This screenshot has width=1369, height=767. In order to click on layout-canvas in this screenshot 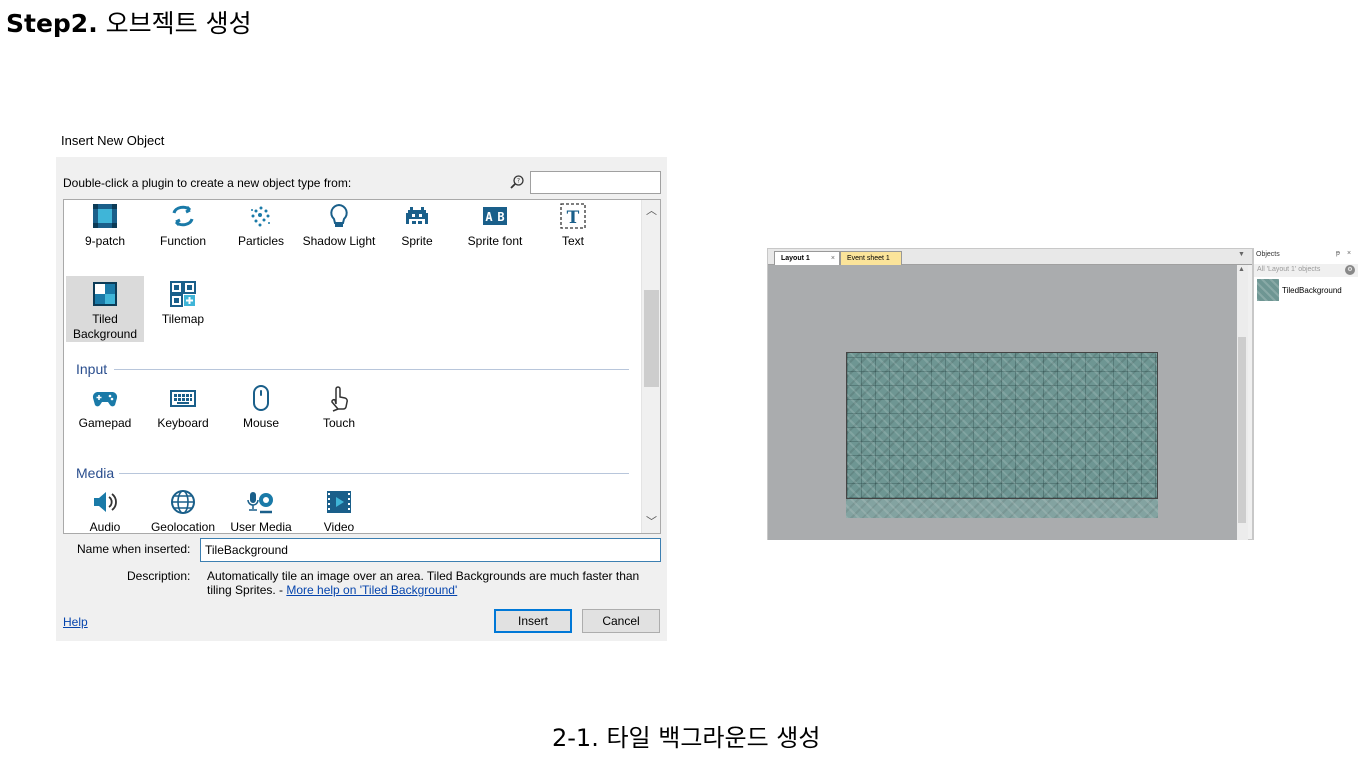, I will do `click(1002, 402)`.